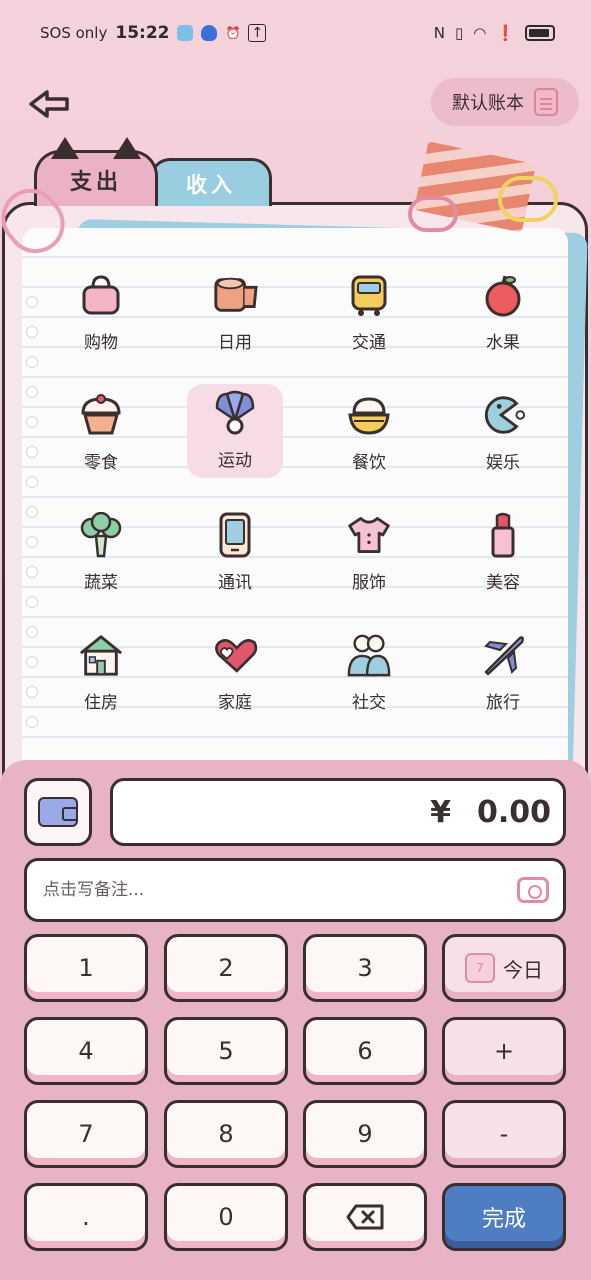  Describe the element at coordinates (95, 182) in the screenshot. I see `tab-expense-label: 支出` at that location.